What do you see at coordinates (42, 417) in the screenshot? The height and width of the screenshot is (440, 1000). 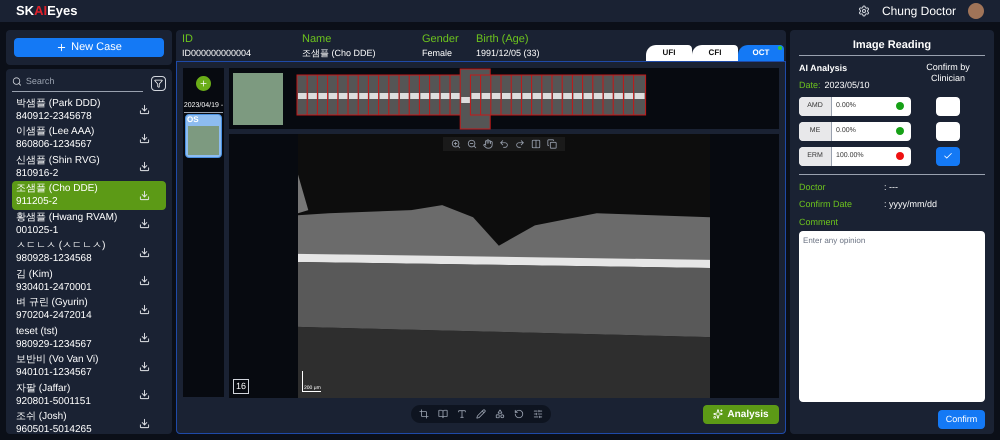 I see `patient-name: 조쉬 (Josh)` at bounding box center [42, 417].